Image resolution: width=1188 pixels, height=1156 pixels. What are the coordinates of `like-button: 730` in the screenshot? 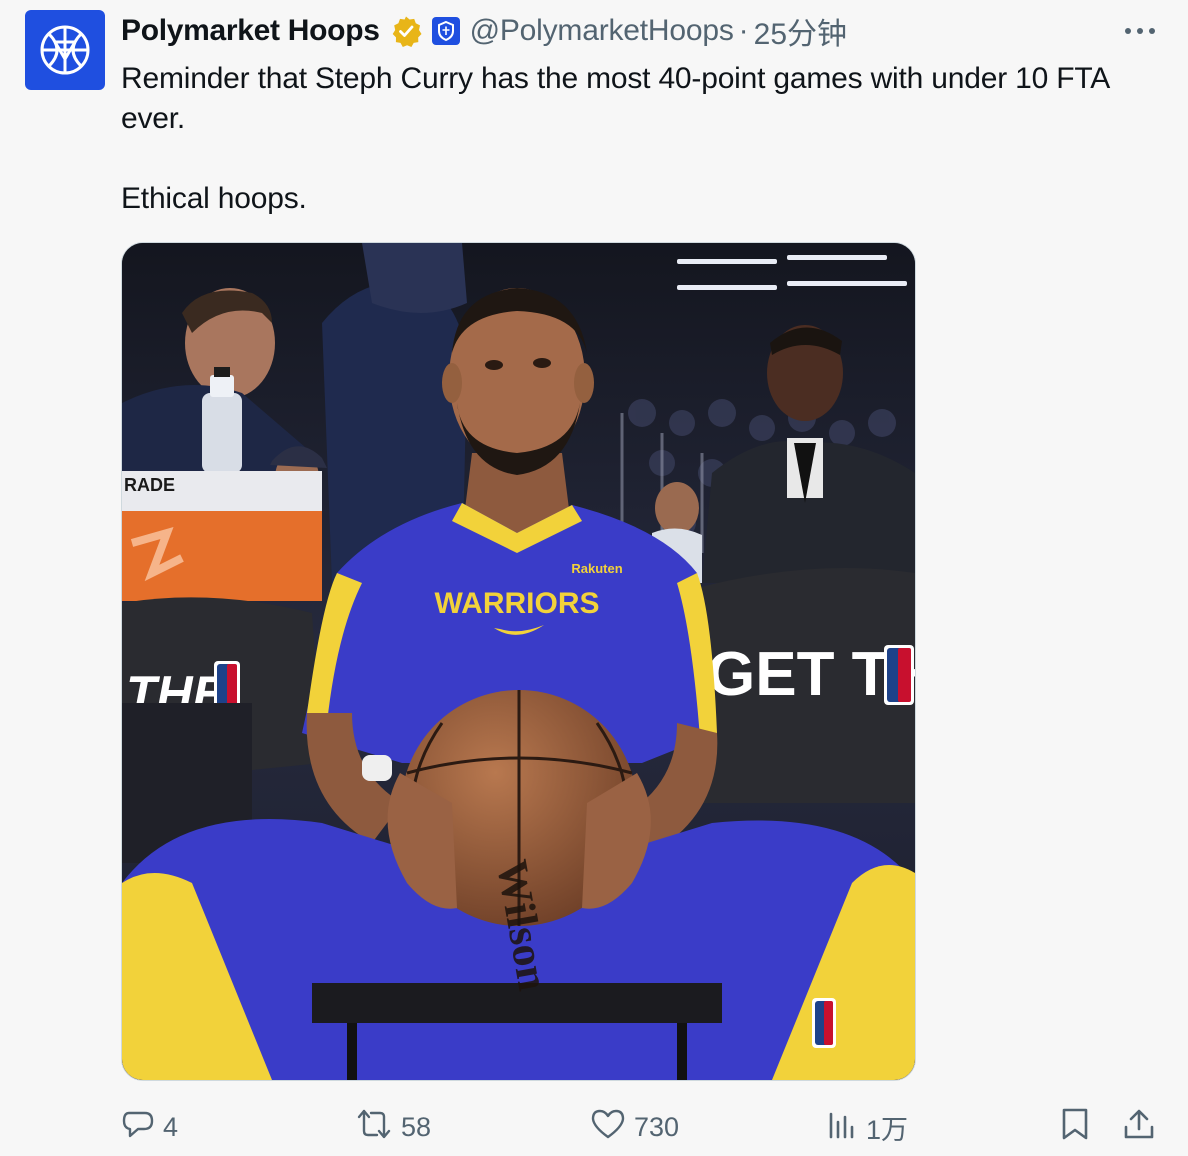 It's located at (634, 1127).